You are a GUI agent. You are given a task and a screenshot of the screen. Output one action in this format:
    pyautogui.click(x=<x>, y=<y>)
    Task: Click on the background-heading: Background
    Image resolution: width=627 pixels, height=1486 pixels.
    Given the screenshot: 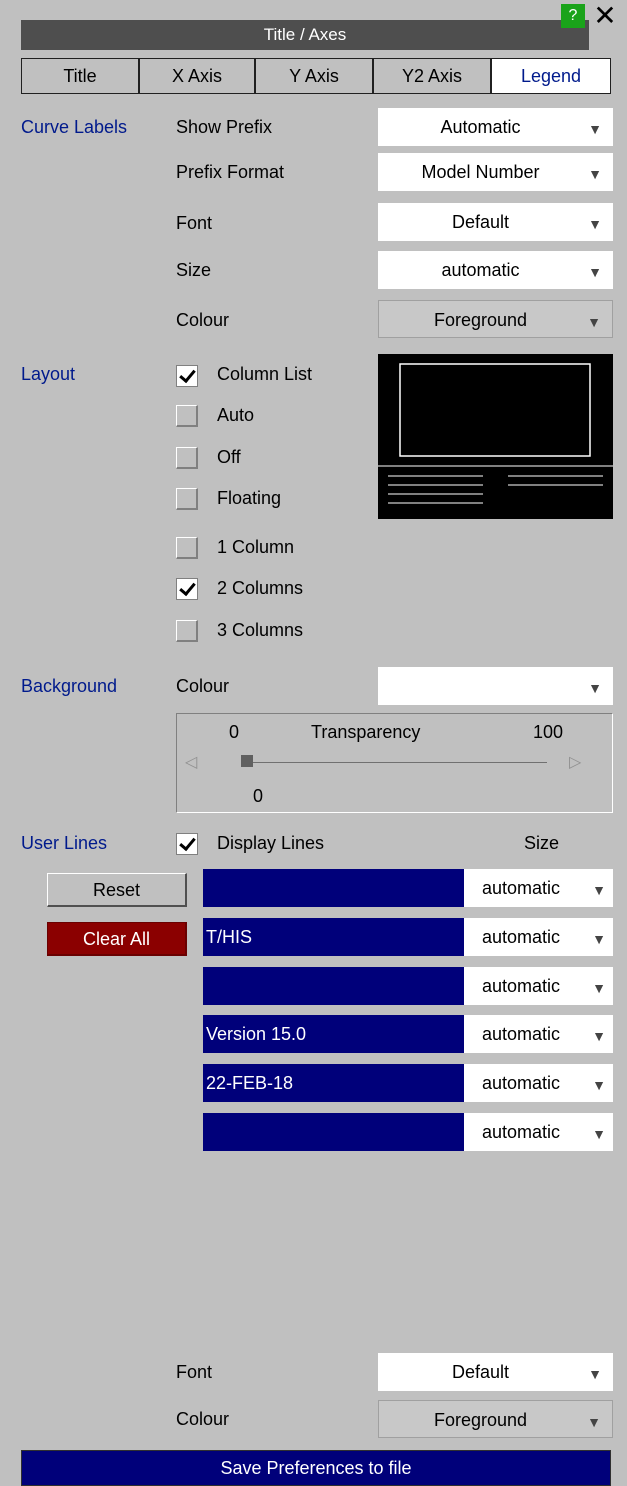 What is the action you would take?
    pyautogui.click(x=69, y=686)
    